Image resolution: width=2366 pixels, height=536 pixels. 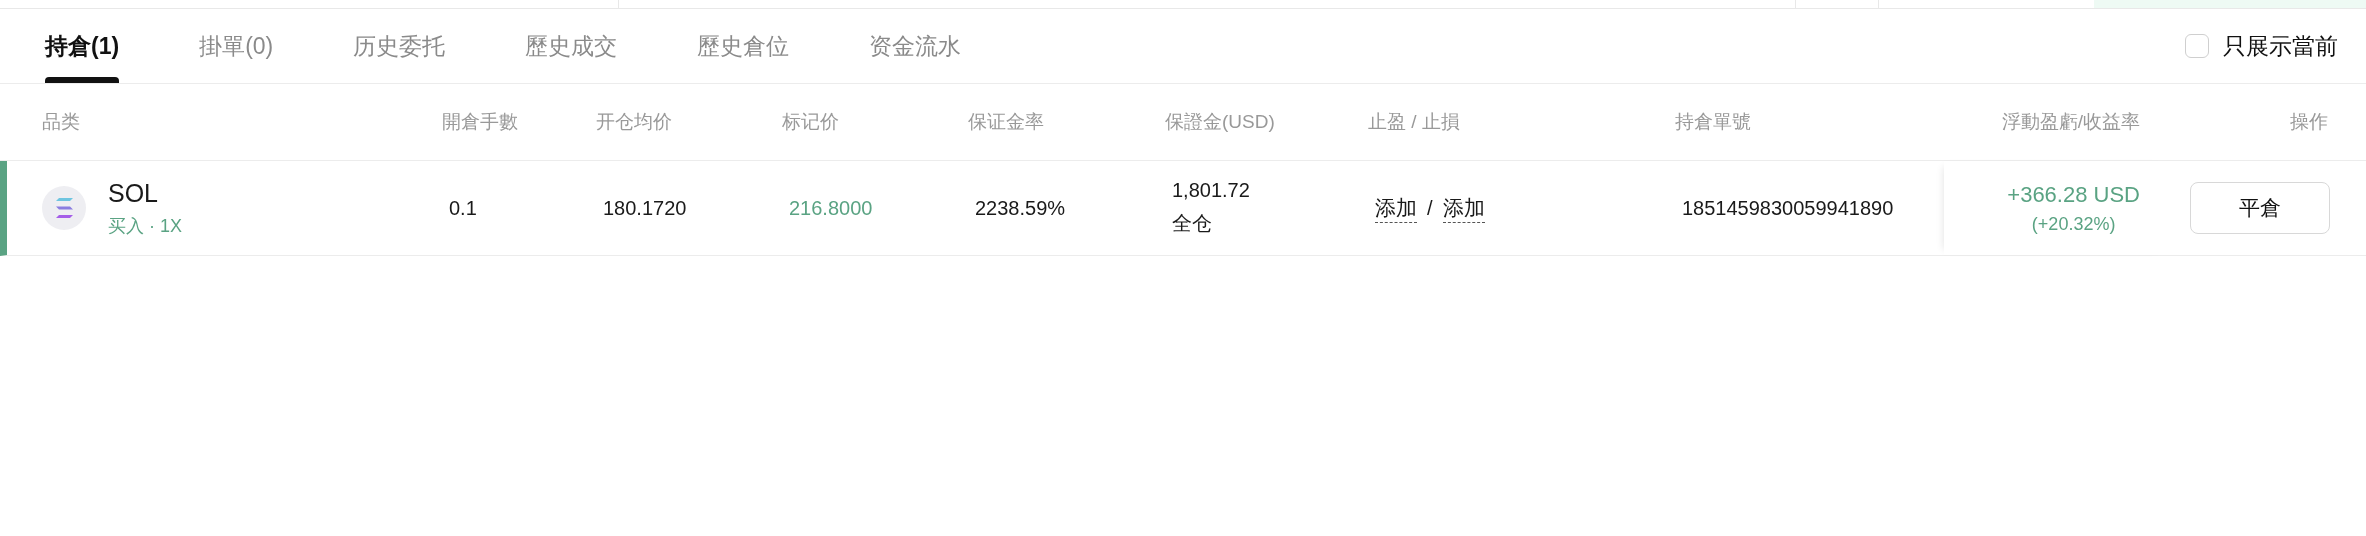 What do you see at coordinates (61, 121) in the screenshot?
I see `column-header: 品类` at bounding box center [61, 121].